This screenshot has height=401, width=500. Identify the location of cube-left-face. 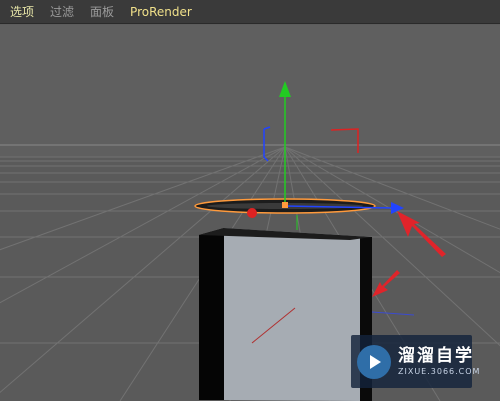
(211, 314).